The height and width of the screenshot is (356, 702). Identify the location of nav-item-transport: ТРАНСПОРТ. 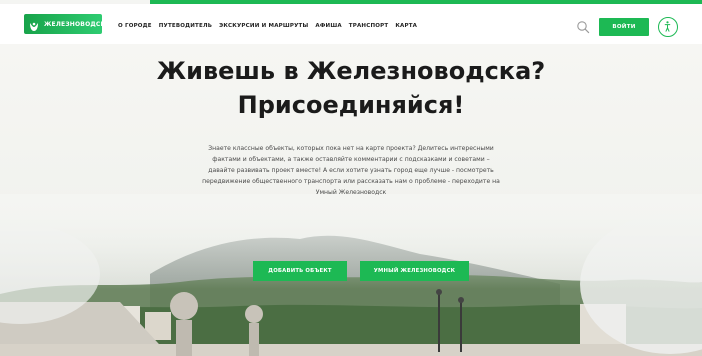
(369, 26).